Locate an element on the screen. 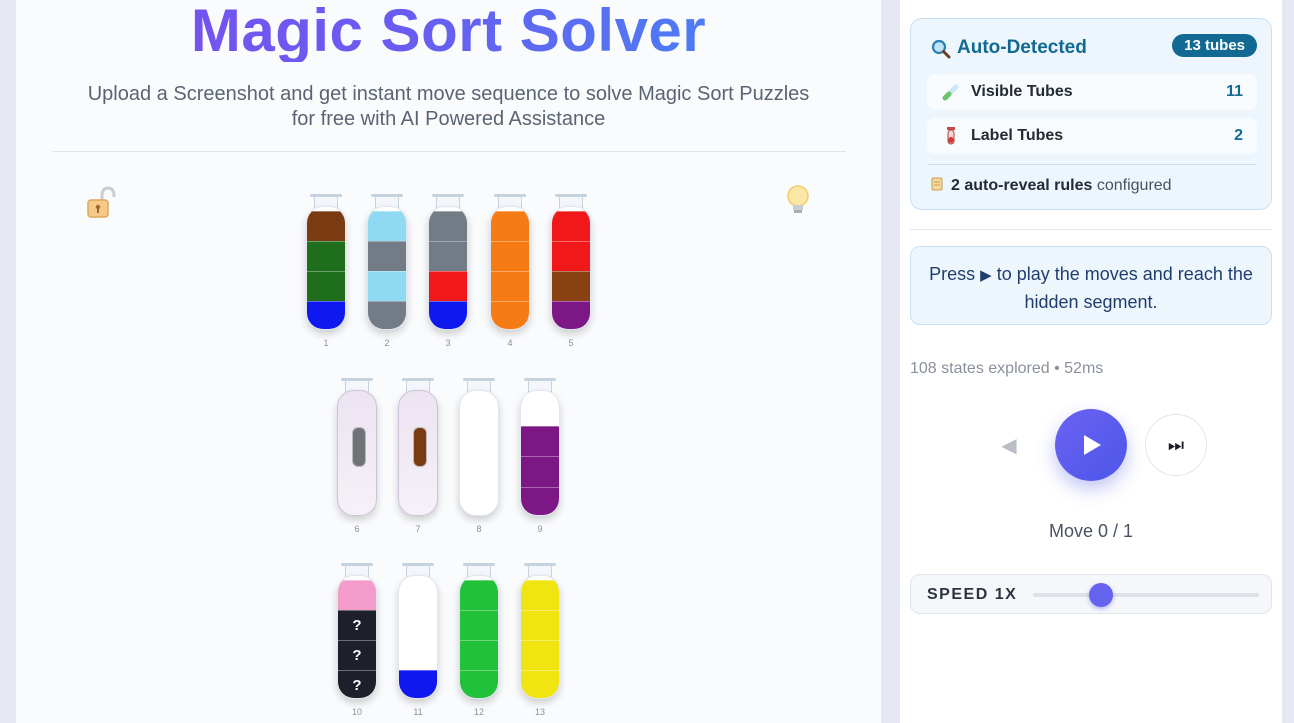 The width and height of the screenshot is (1294, 723). reveal-rules-suffix: configured is located at coordinates (1134, 185).